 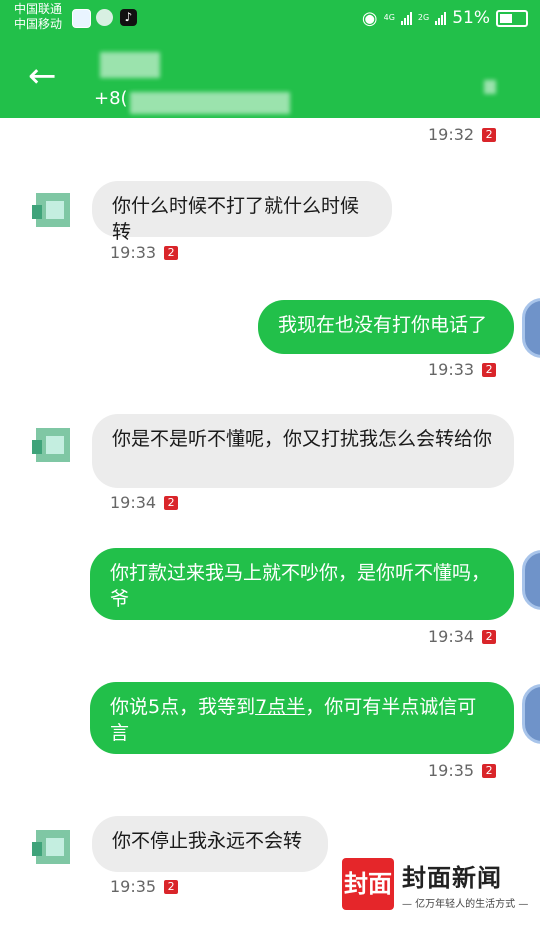 I want to click on message-timestamp: 19:32 2, so click(x=462, y=134).